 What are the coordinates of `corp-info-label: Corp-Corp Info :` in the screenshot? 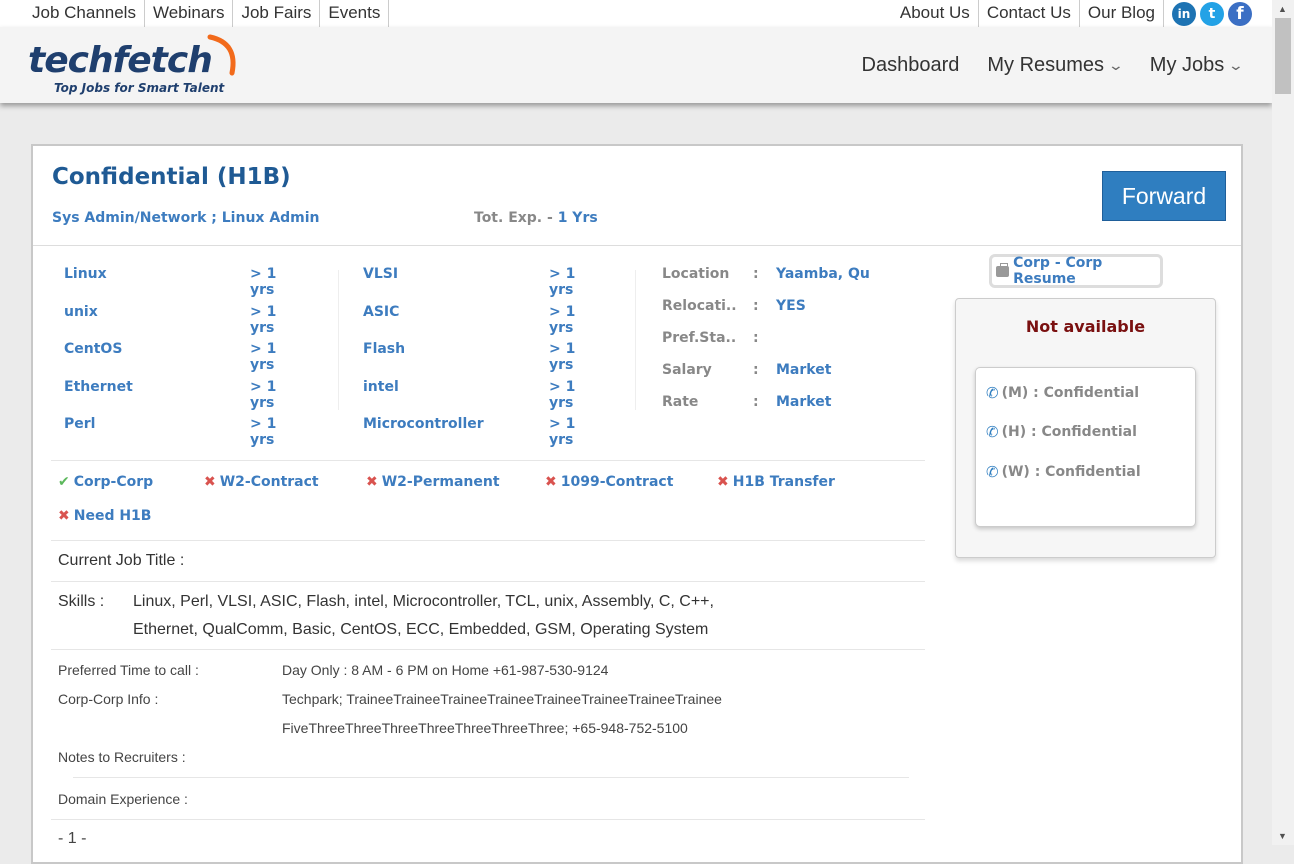 It's located at (108, 699).